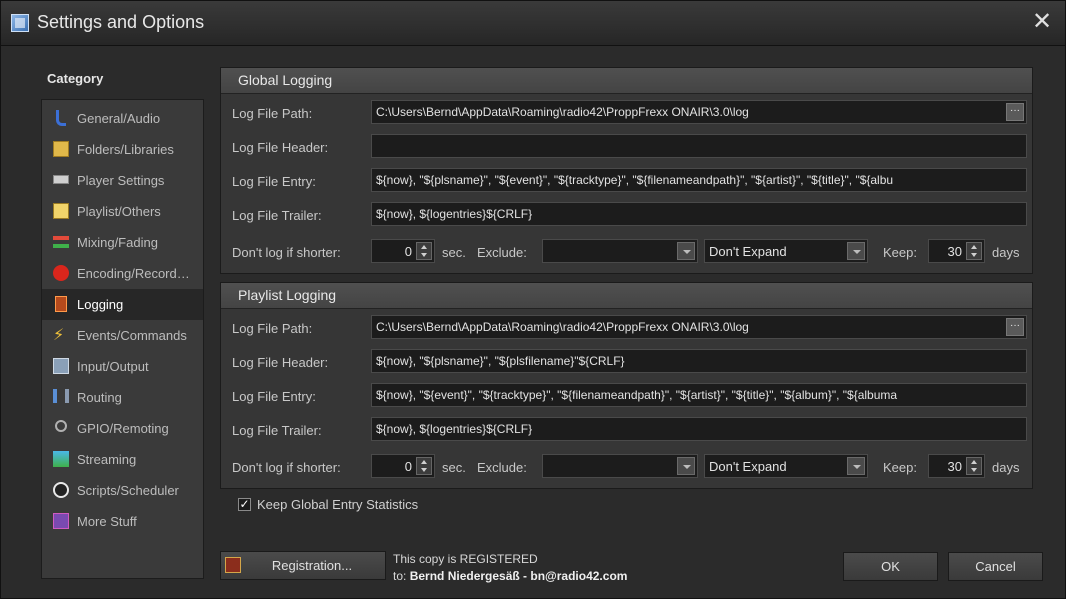 The width and height of the screenshot is (1066, 599). I want to click on sidebar-item-input-output: Input/Output, so click(122, 366).